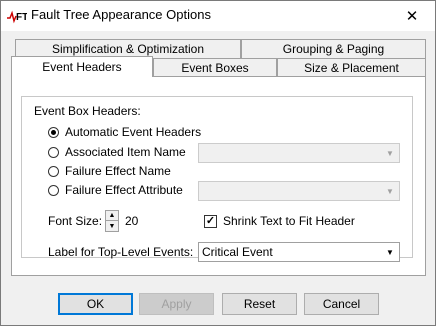 This screenshot has width=436, height=326. Describe the element at coordinates (95, 304) in the screenshot. I see `ok-button: OK` at that location.